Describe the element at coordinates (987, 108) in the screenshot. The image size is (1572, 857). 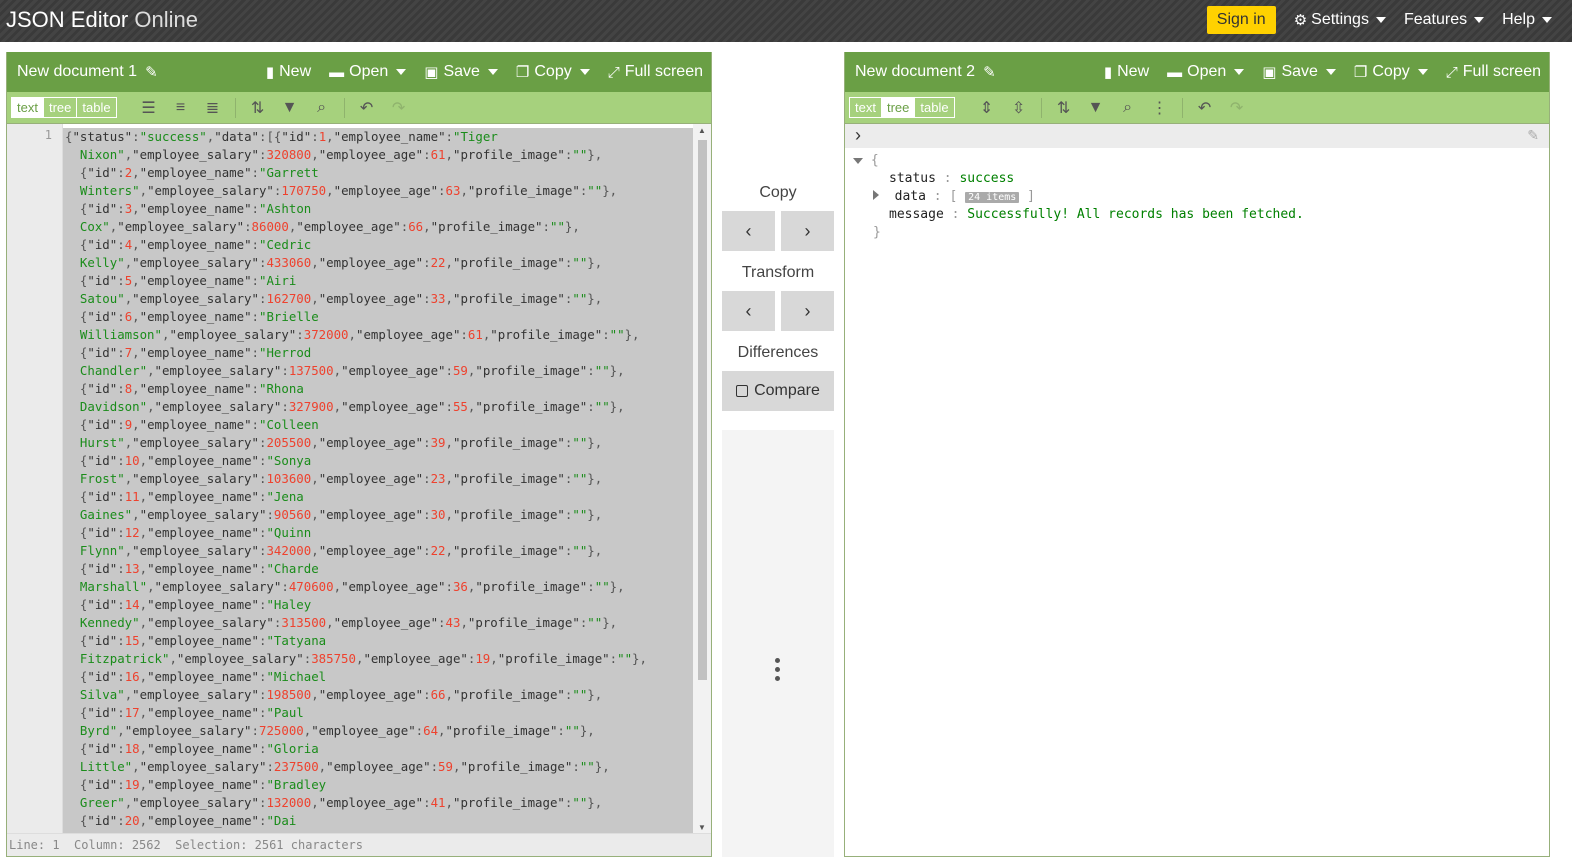
I see `expand-all-icon: ⇕` at that location.